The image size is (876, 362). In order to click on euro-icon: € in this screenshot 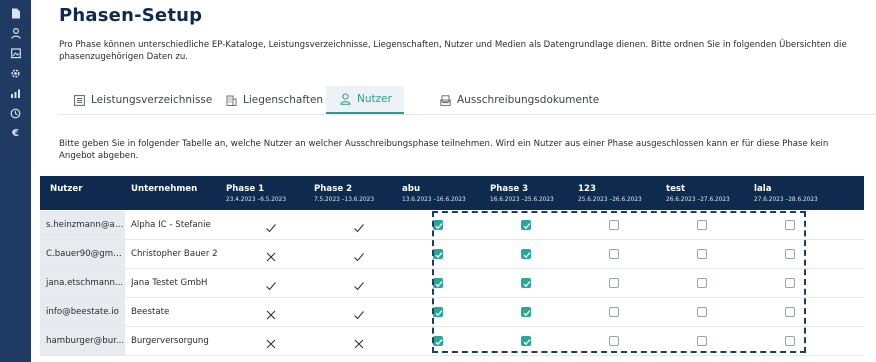, I will do `click(15, 133)`.